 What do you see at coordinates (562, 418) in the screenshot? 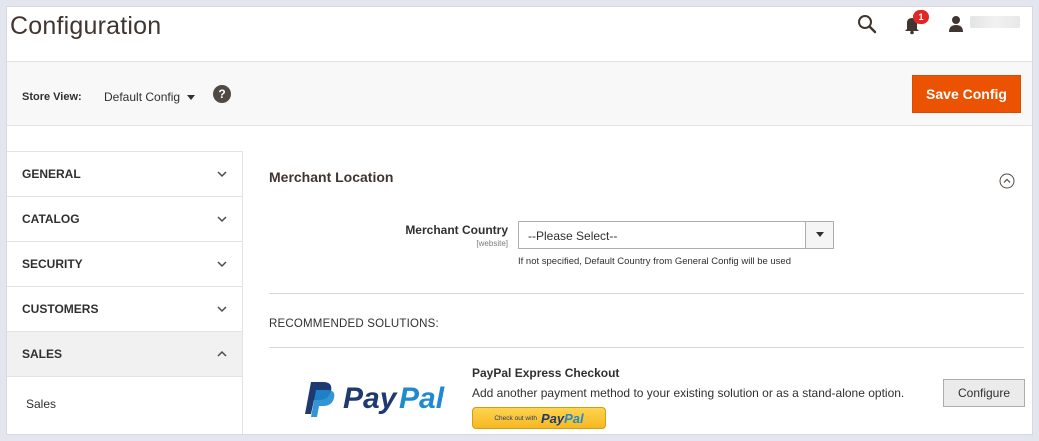
I see `checkout-paypal-brand: PayPal` at bounding box center [562, 418].